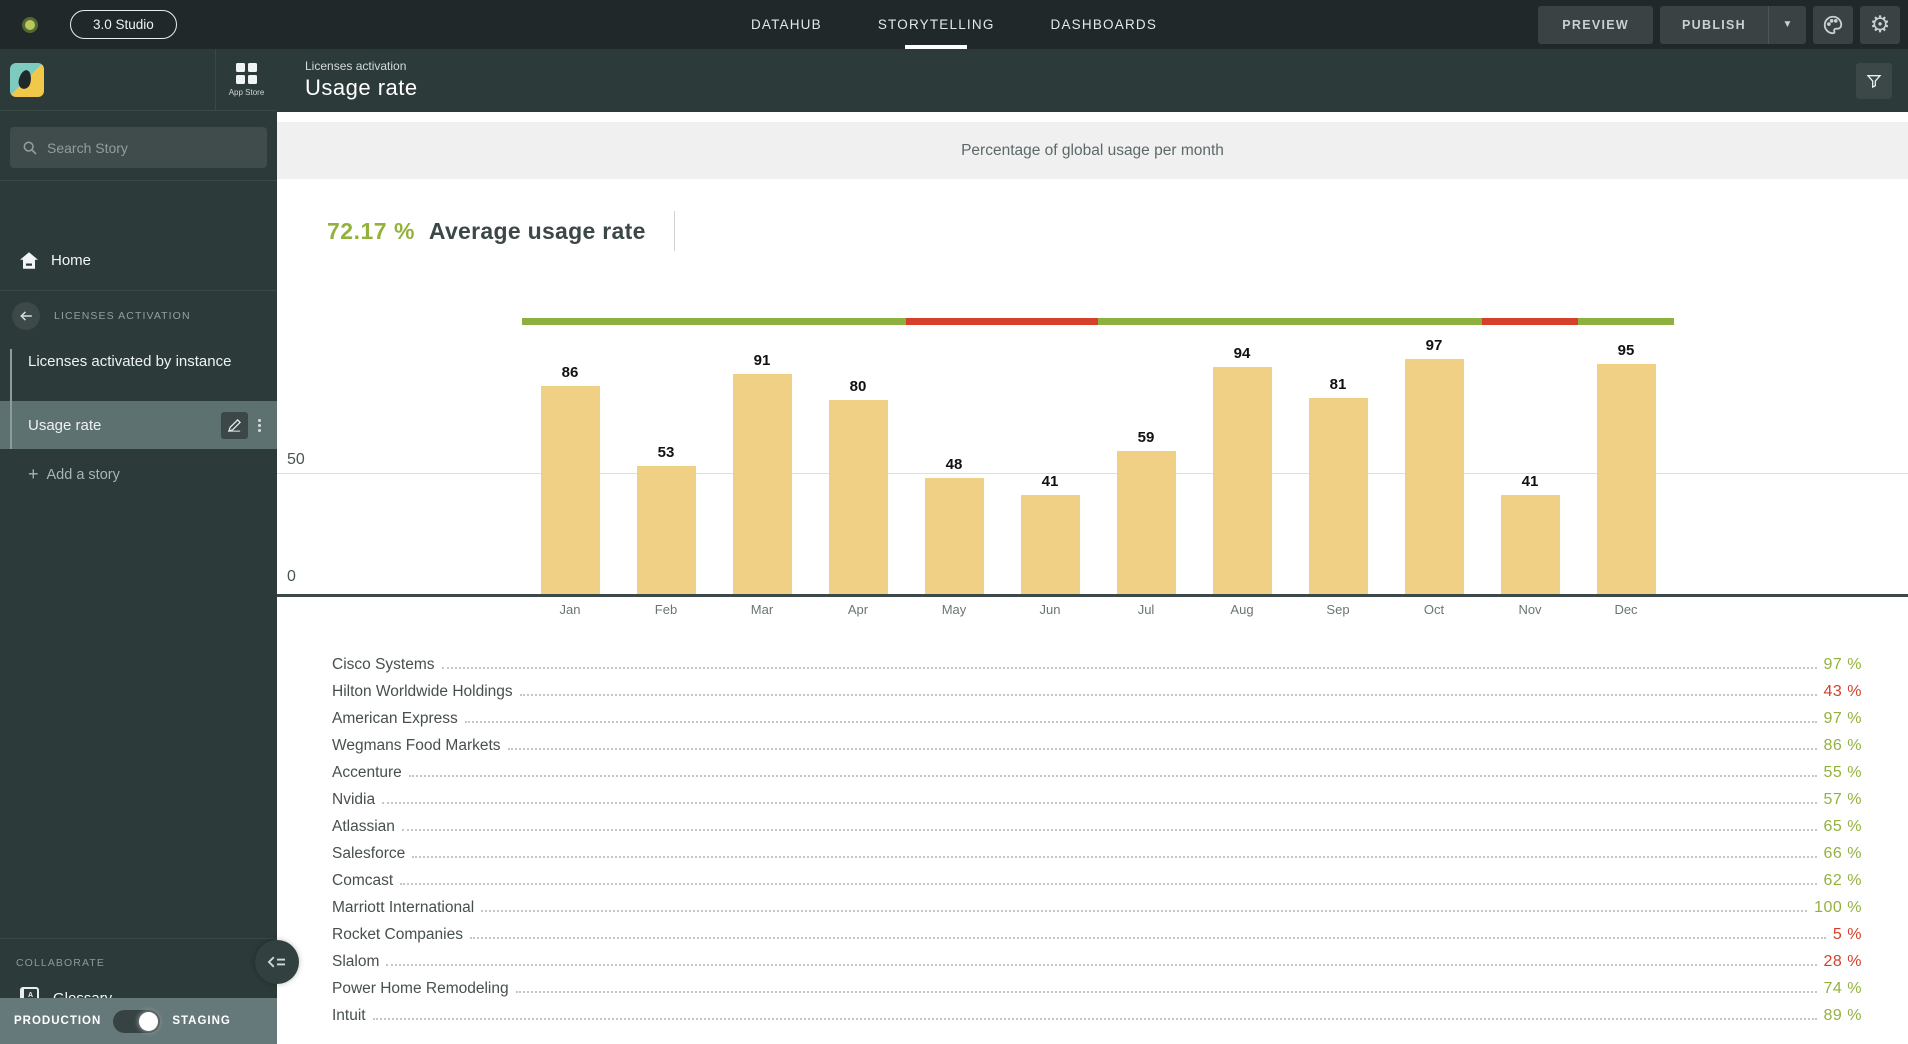 The height and width of the screenshot is (1044, 1908). I want to click on bar-aug, so click(1242, 480).